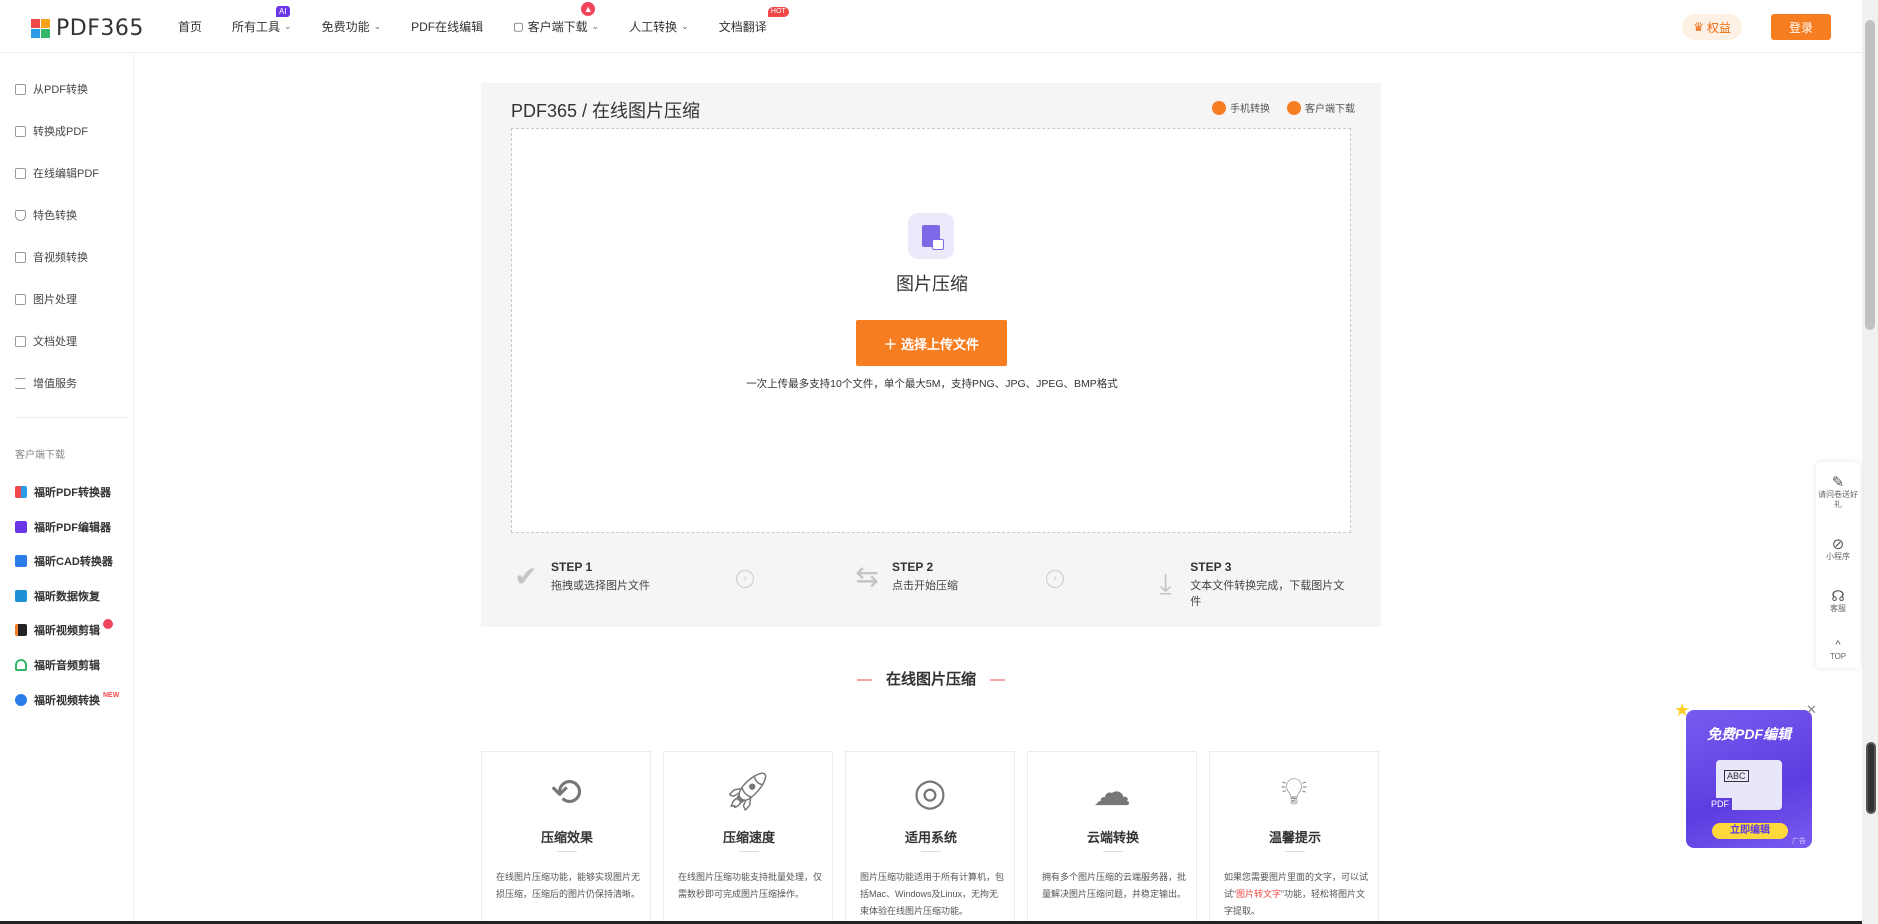 This screenshot has width=1878, height=924. I want to click on nav-all-tools: 所有工具 ⌄ AI, so click(262, 20).